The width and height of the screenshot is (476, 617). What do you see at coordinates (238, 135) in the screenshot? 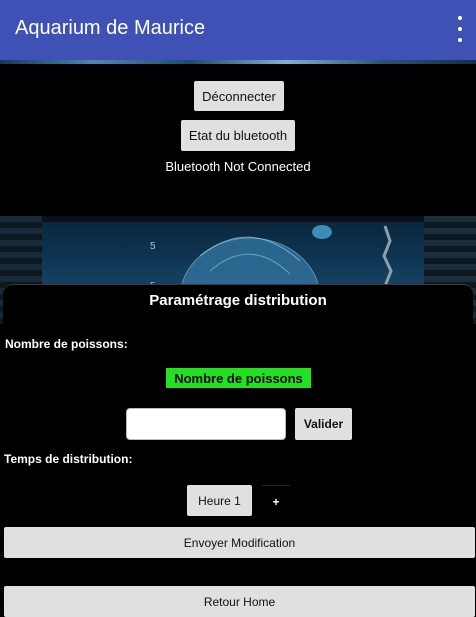
I see `bluetooth-state-button: Etat du bluetooth` at bounding box center [238, 135].